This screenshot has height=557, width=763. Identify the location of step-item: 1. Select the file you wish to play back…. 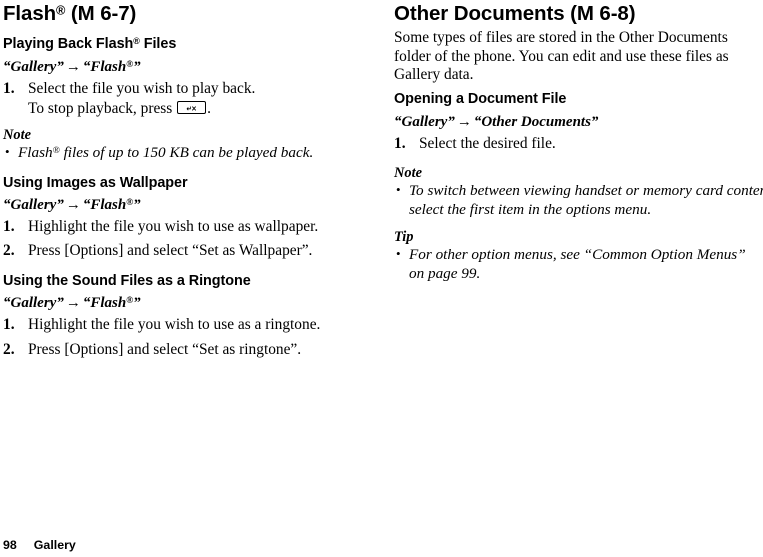
(203, 99).